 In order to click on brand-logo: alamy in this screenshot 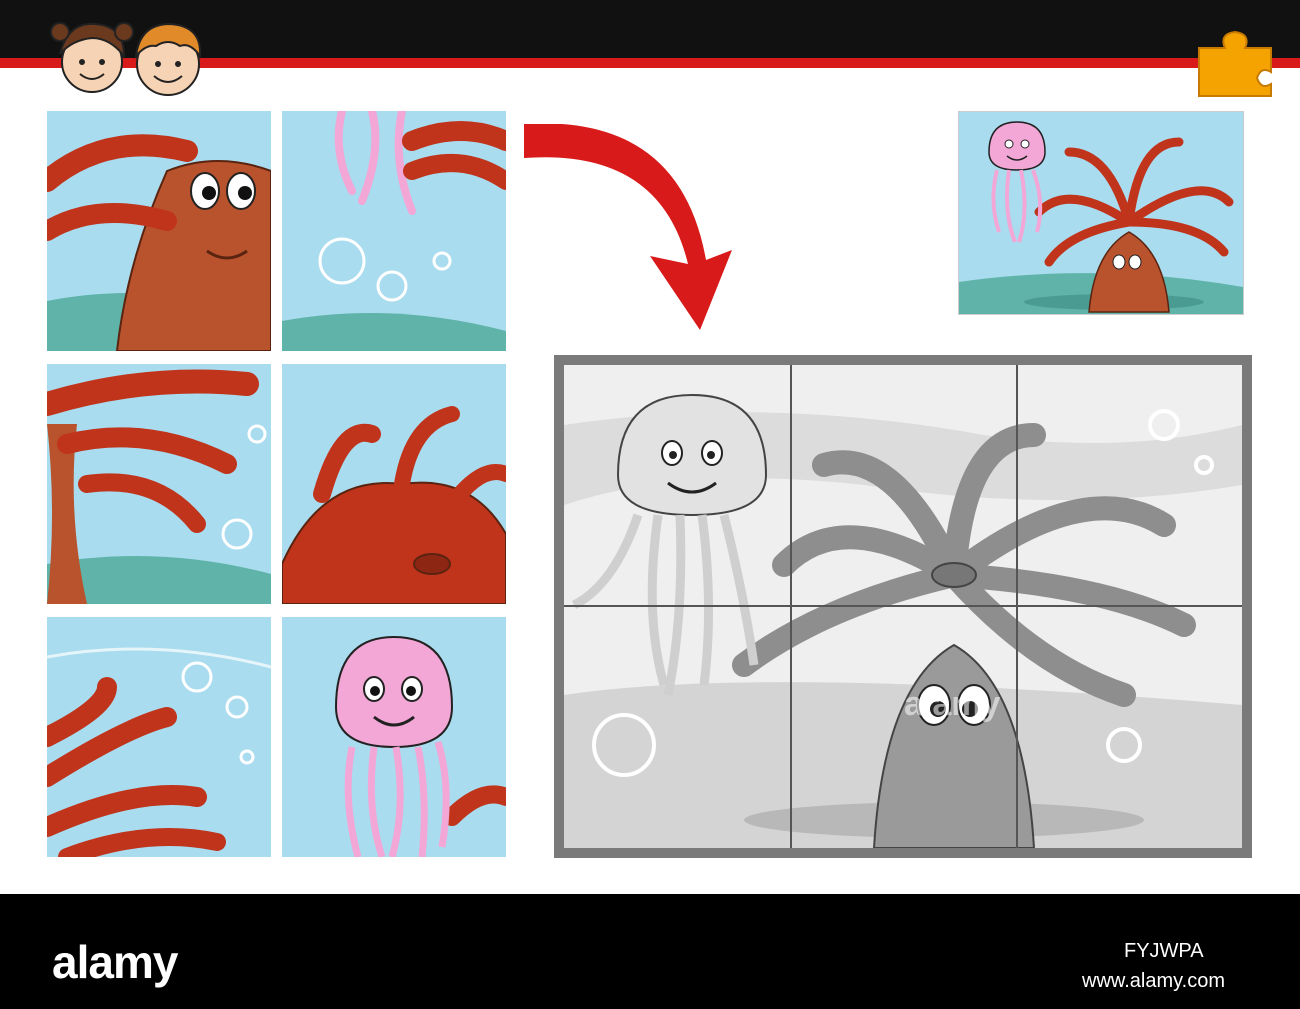, I will do `click(115, 962)`.